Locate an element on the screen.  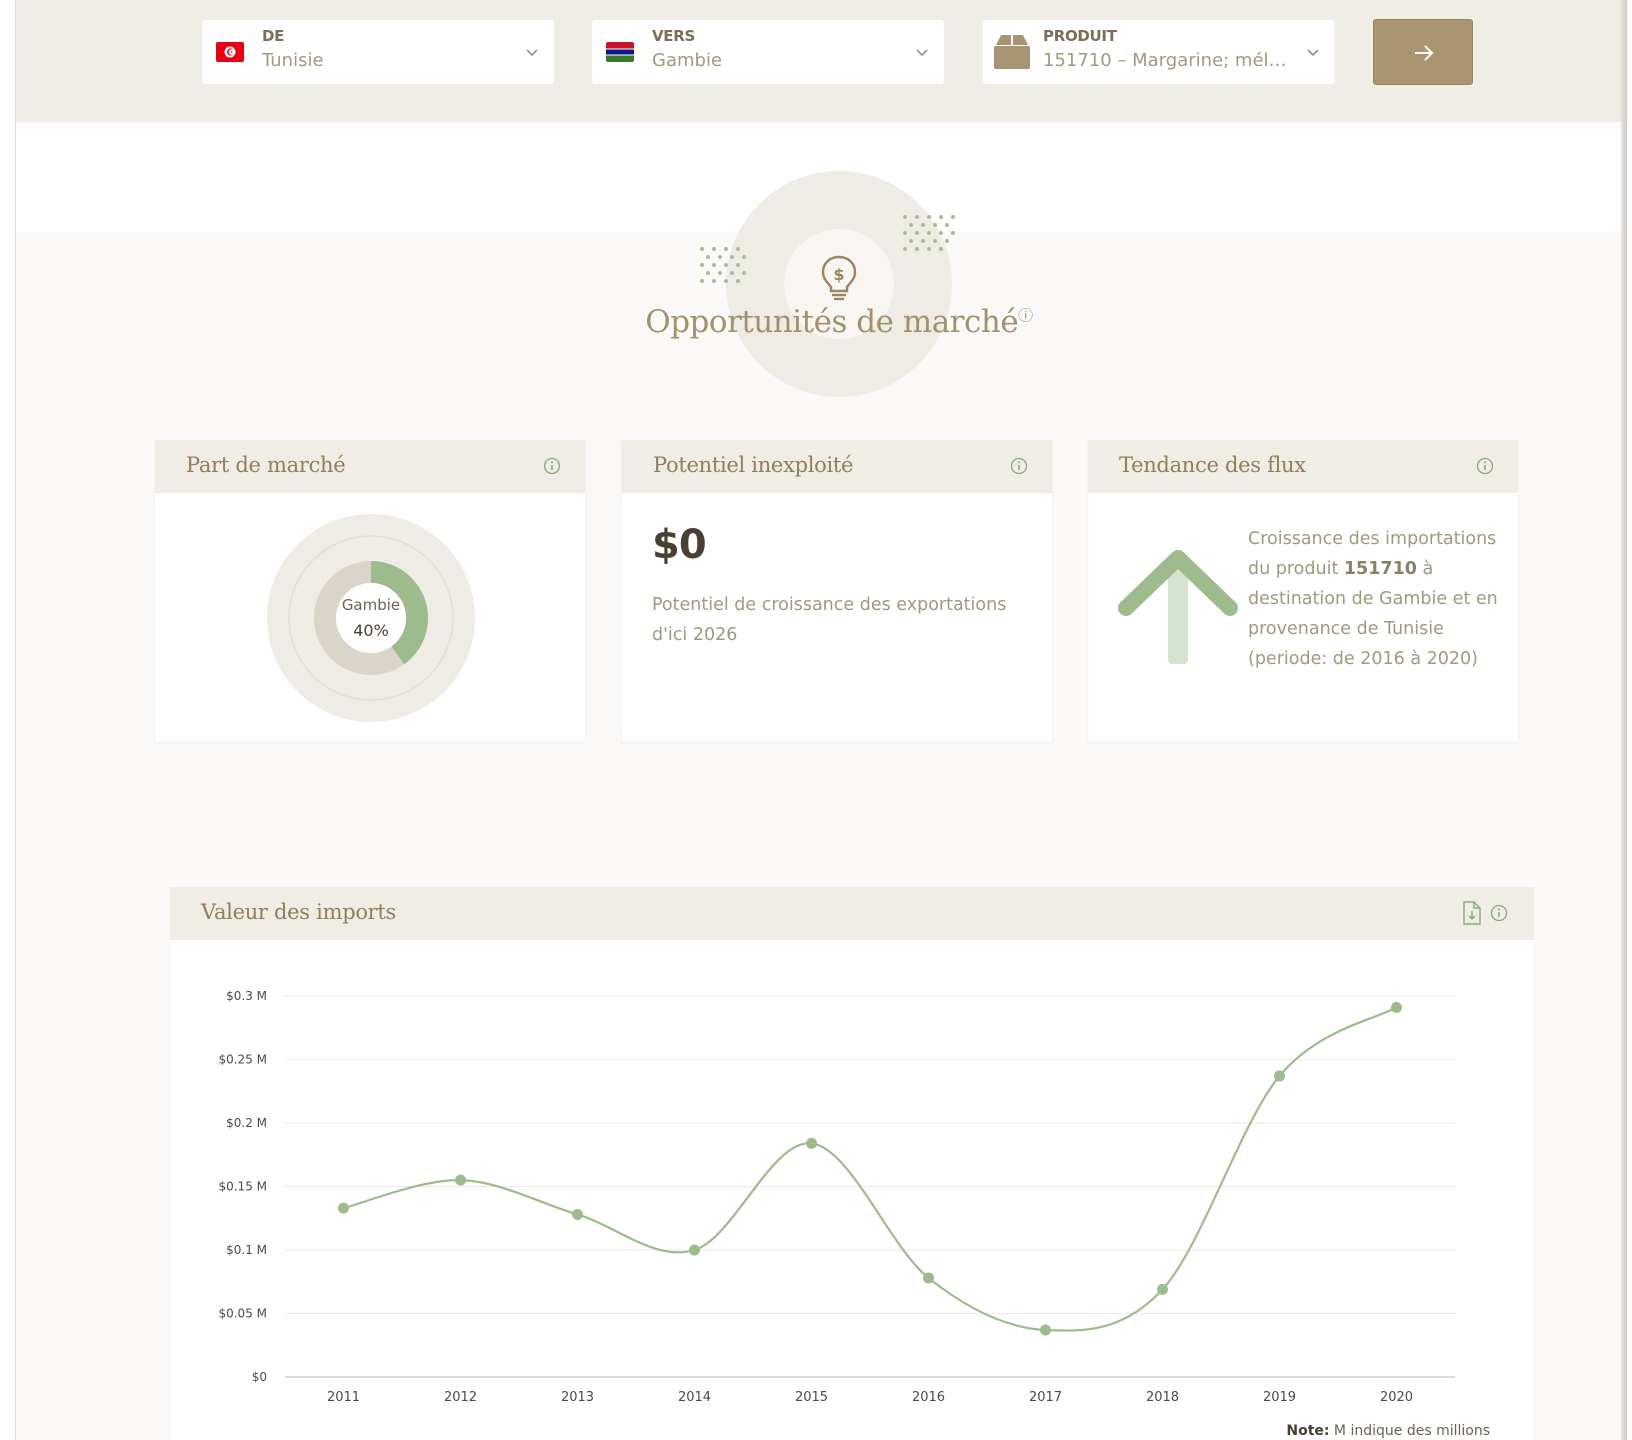
card-title: Tendance des flux is located at coordinates (1212, 465).